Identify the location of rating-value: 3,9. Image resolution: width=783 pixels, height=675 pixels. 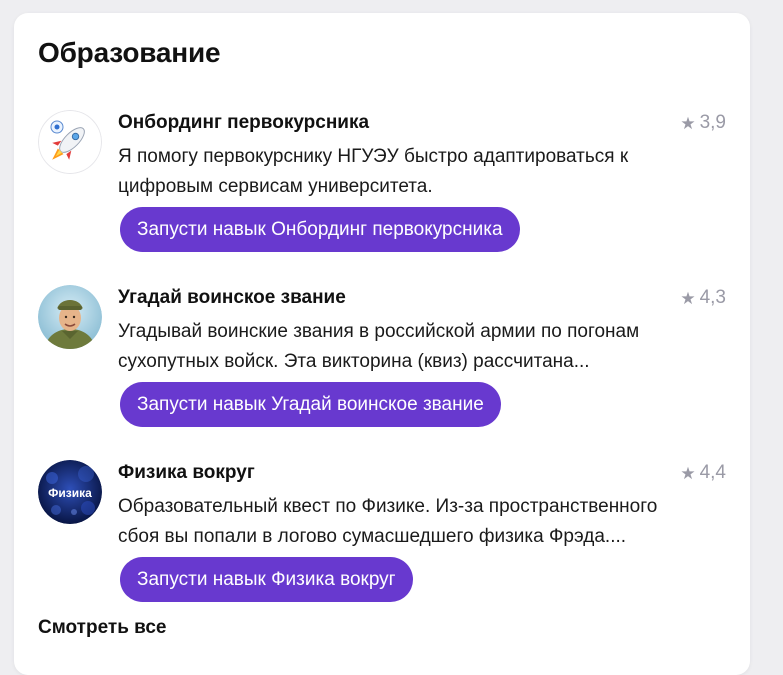
(712, 122).